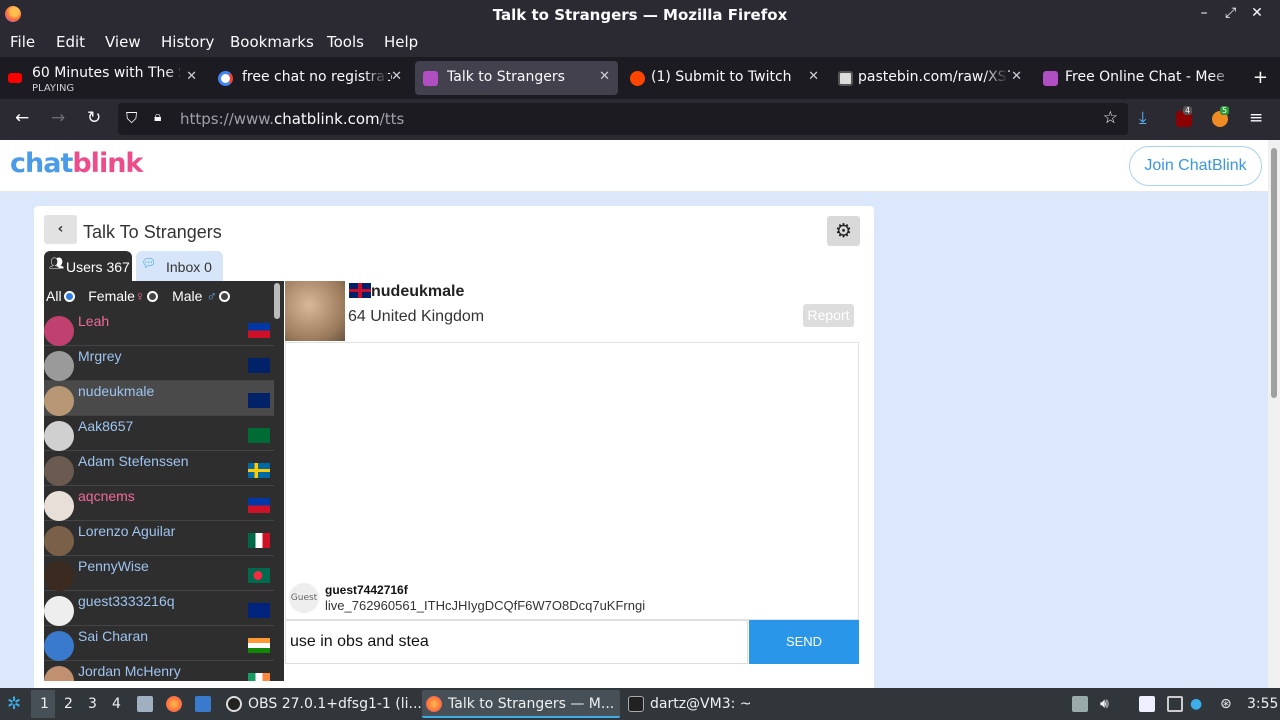  I want to click on user-row: Aak8657, so click(159, 433).